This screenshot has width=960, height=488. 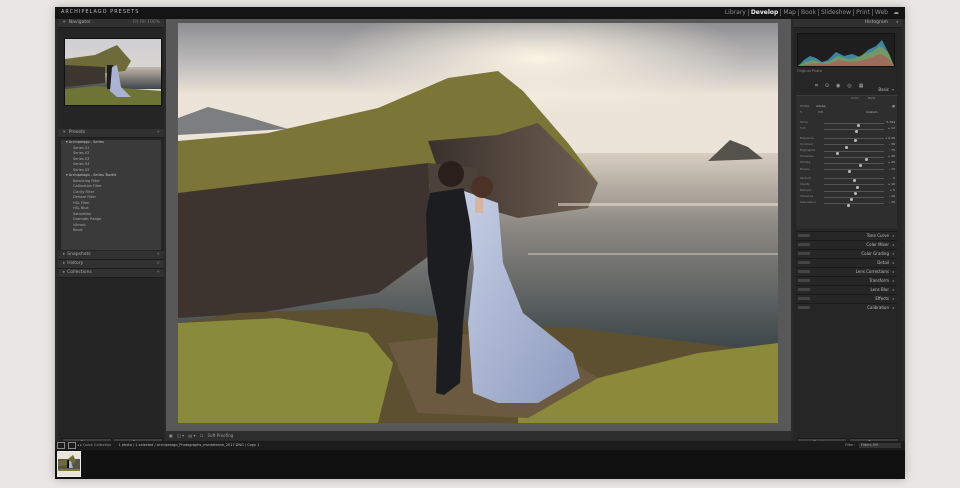 What do you see at coordinates (111, 255) in the screenshot?
I see `snapshots-header: ▸ Snapshots +` at bounding box center [111, 255].